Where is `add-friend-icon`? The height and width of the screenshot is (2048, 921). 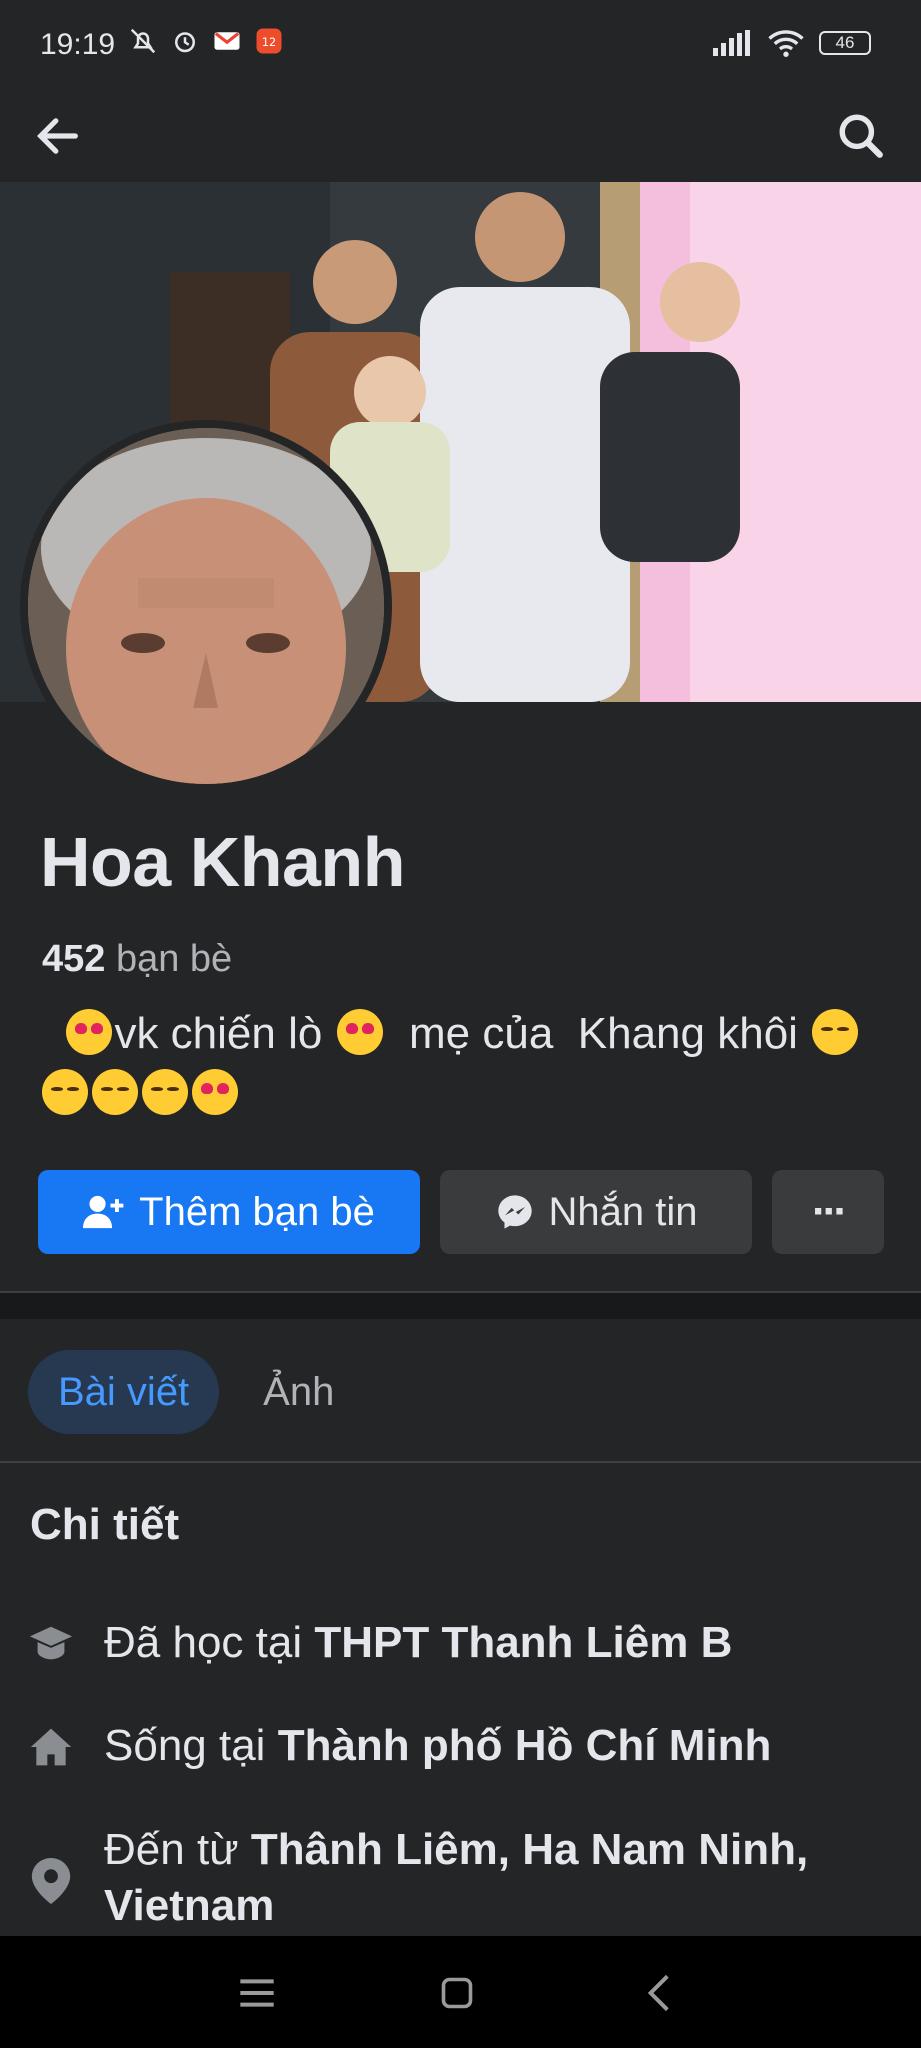 add-friend-icon is located at coordinates (103, 1212).